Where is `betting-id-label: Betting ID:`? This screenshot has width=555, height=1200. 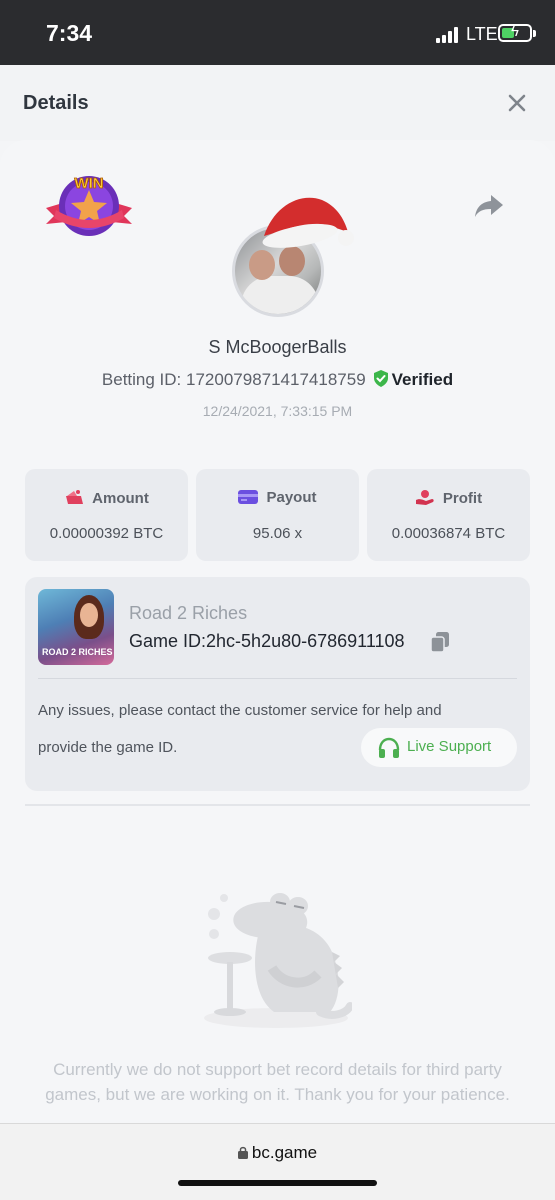
betting-id-label: Betting ID: is located at coordinates (141, 379).